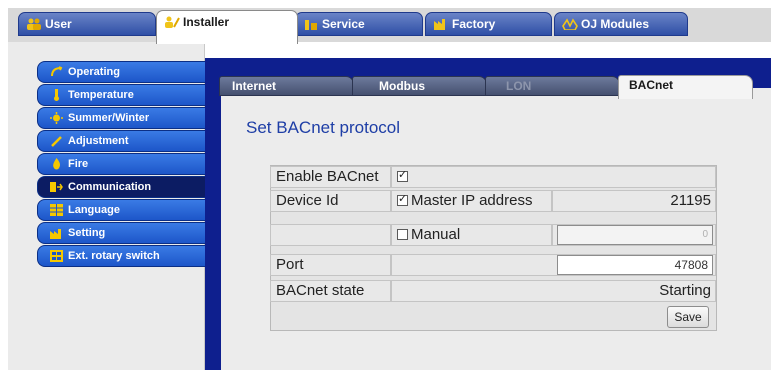 This screenshot has width=771, height=370. Describe the element at coordinates (172, 22) in the screenshot. I see `installer-icon` at that location.